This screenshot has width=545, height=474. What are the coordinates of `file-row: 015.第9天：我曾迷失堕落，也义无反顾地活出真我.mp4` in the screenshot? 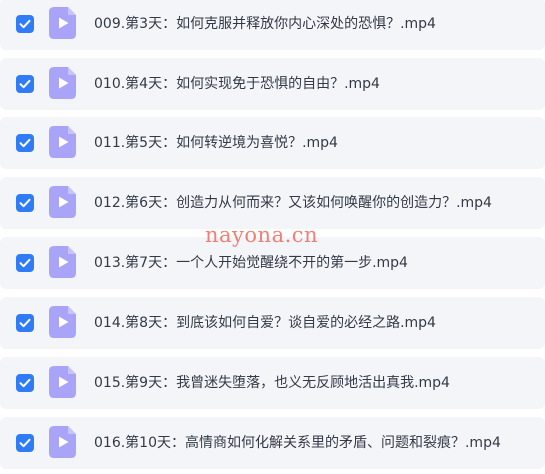 It's located at (272, 383).